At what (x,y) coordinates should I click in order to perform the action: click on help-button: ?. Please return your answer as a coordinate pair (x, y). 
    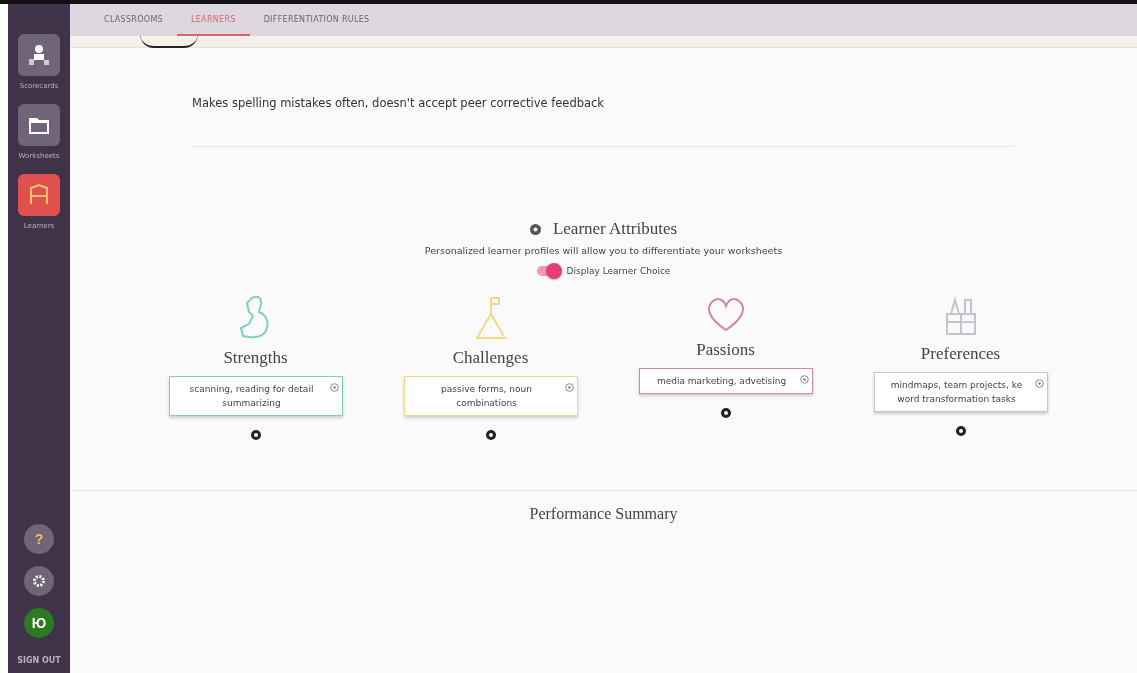
    Looking at the image, I should click on (39, 539).